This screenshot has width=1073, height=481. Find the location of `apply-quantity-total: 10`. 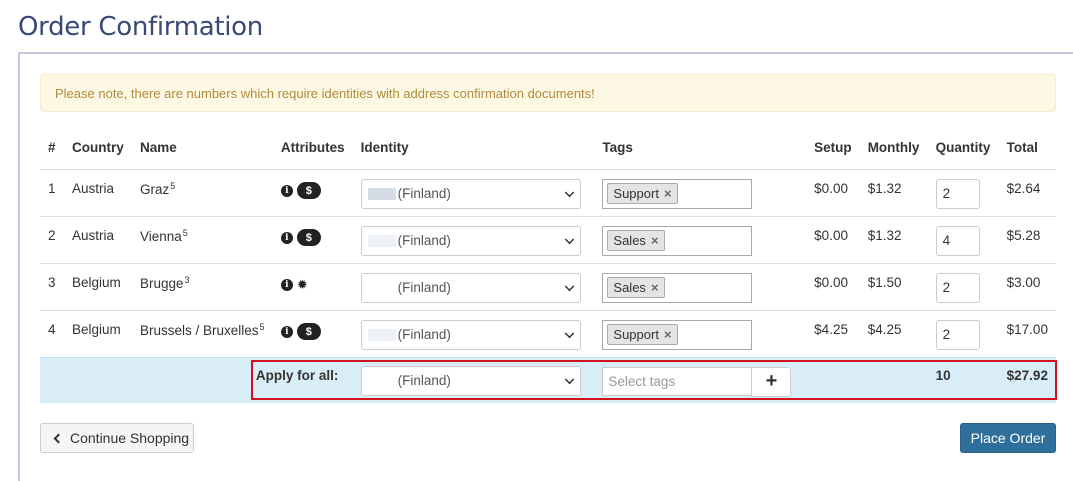

apply-quantity-total: 10 is located at coordinates (963, 379).